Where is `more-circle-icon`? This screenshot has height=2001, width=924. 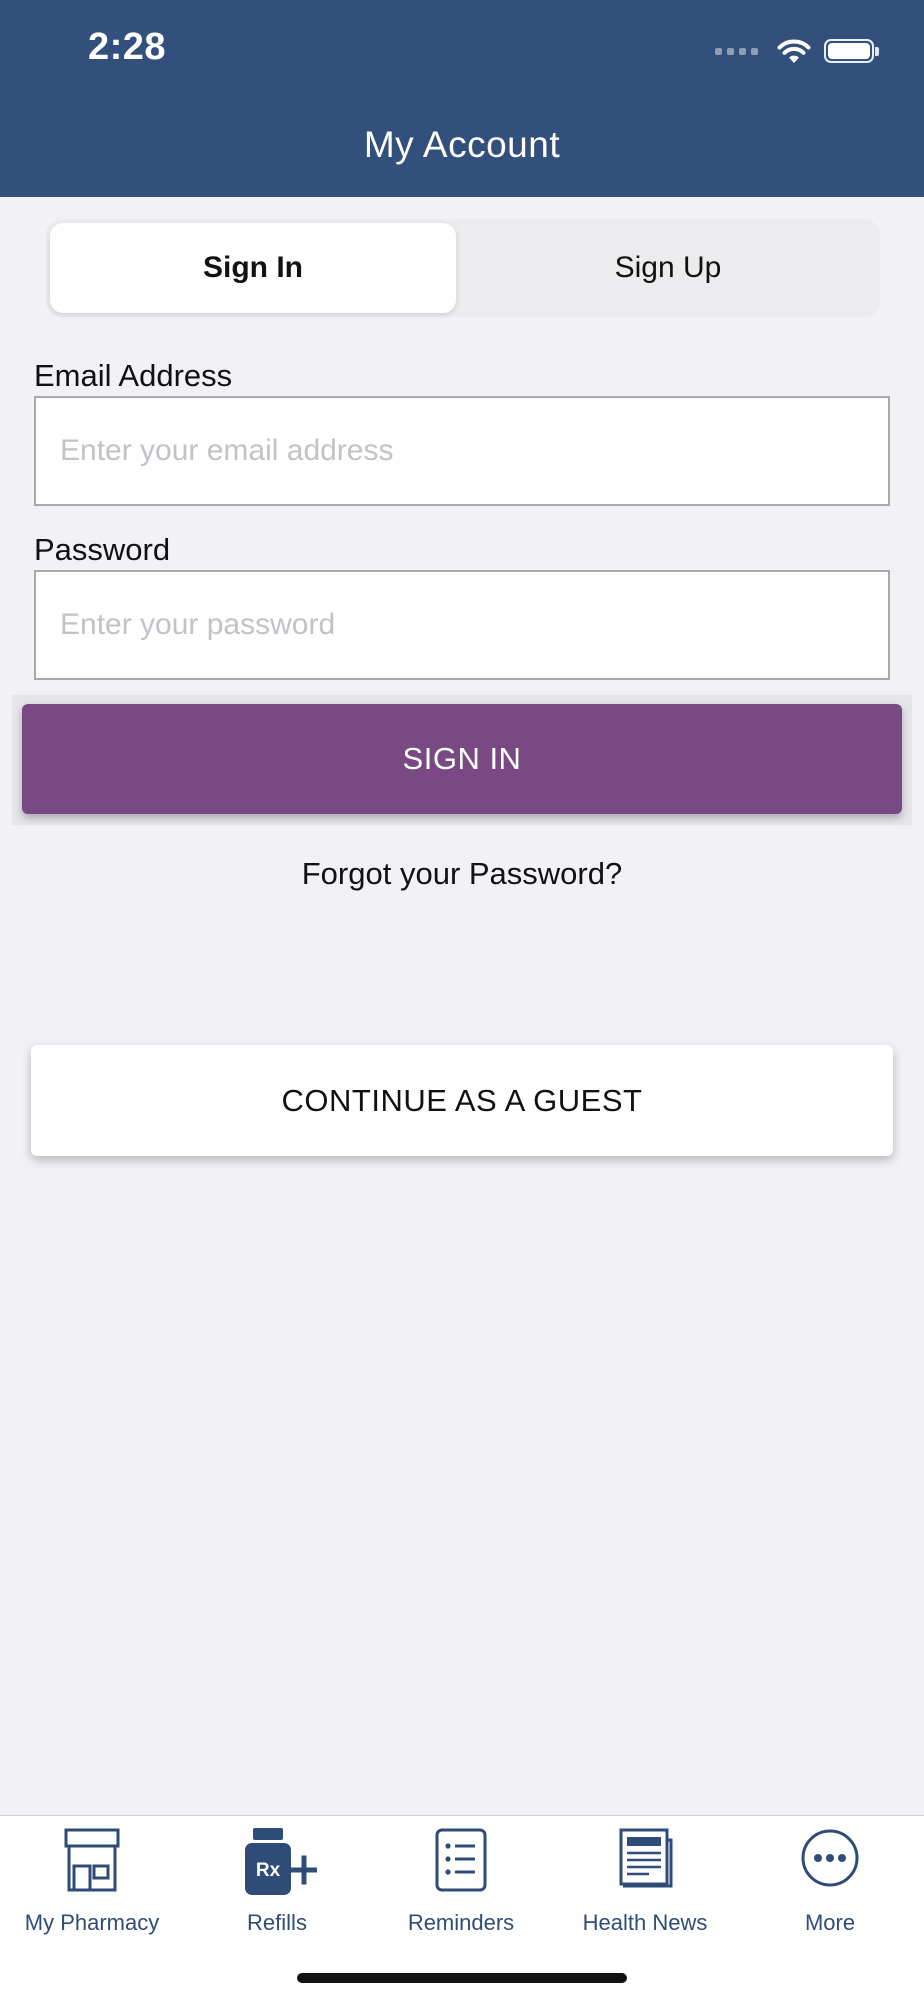
more-circle-icon is located at coordinates (830, 1858).